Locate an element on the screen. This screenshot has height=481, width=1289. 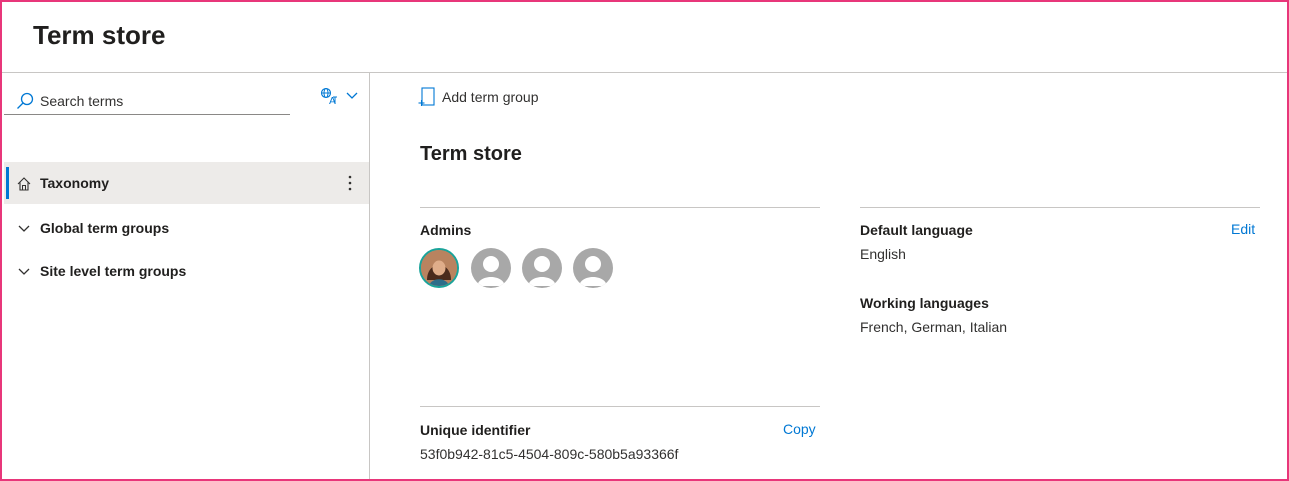
tree-item-taxonomy: Taxonomy is located at coordinates (186, 183).